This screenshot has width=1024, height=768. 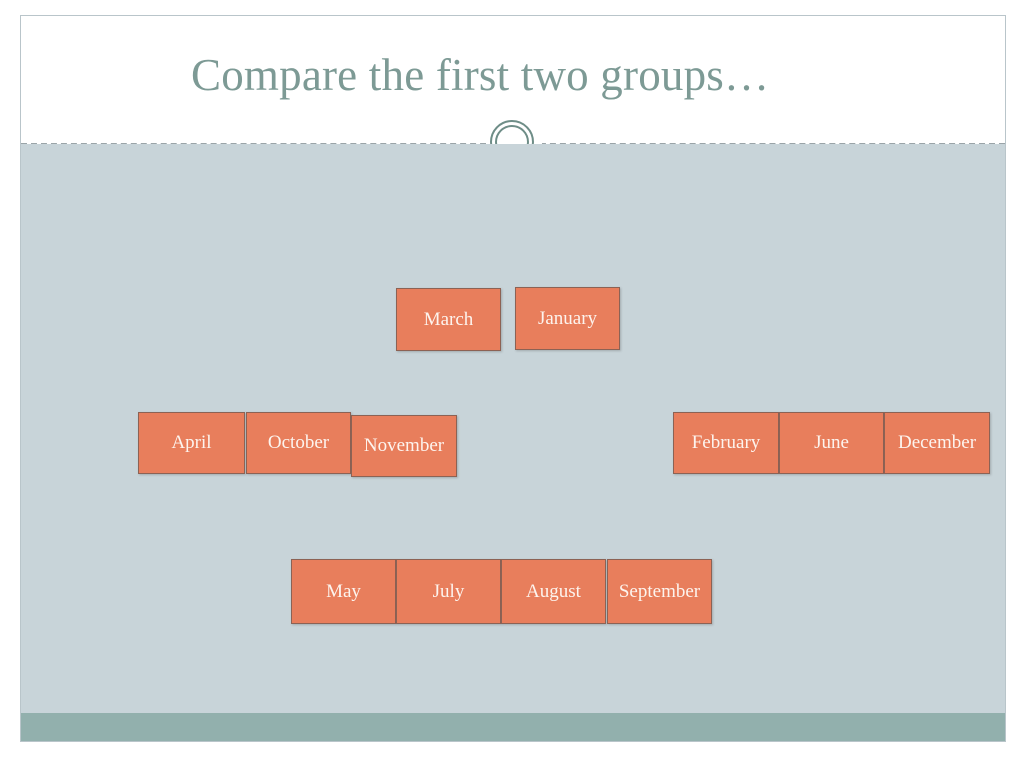 I want to click on month-box-august: August, so click(x=553, y=591).